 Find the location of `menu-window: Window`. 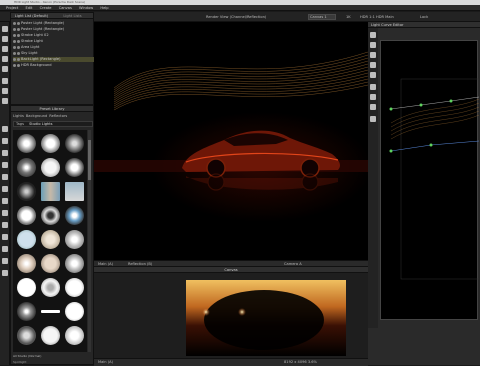

menu-window: Window is located at coordinates (86, 8).